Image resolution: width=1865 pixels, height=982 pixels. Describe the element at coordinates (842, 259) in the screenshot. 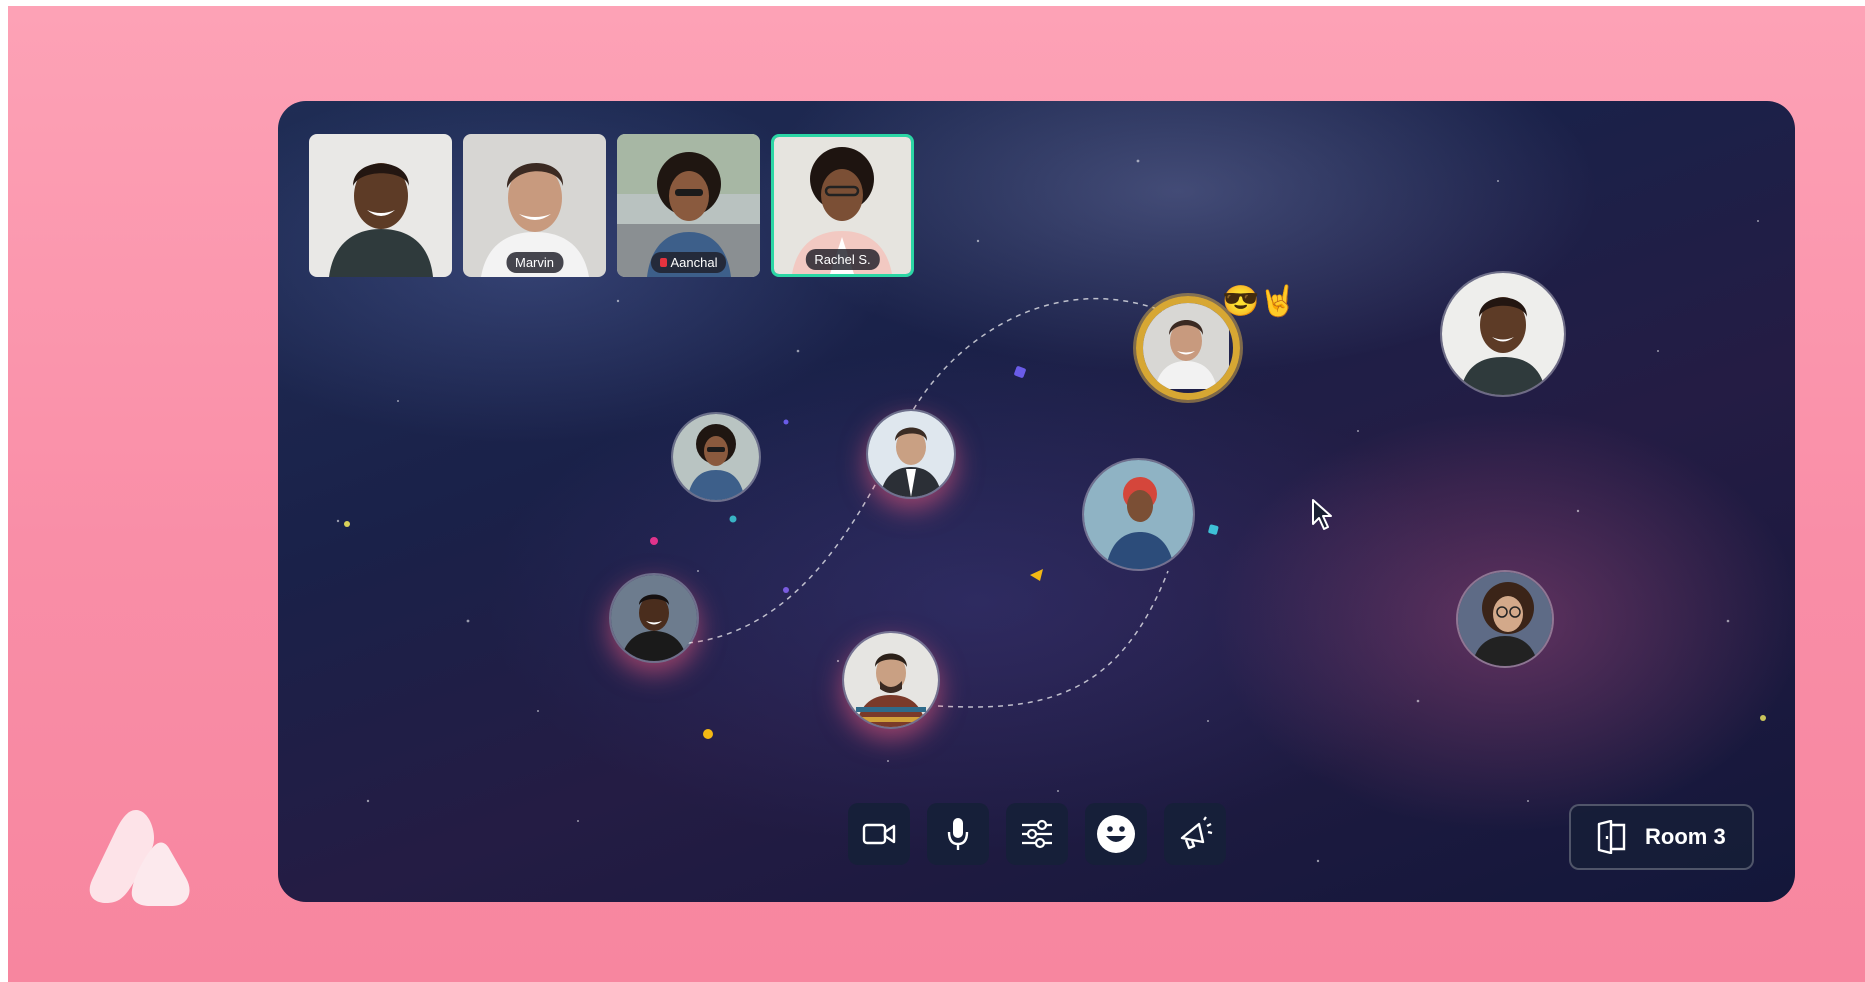

I see `participant-name: Rachel S.` at that location.